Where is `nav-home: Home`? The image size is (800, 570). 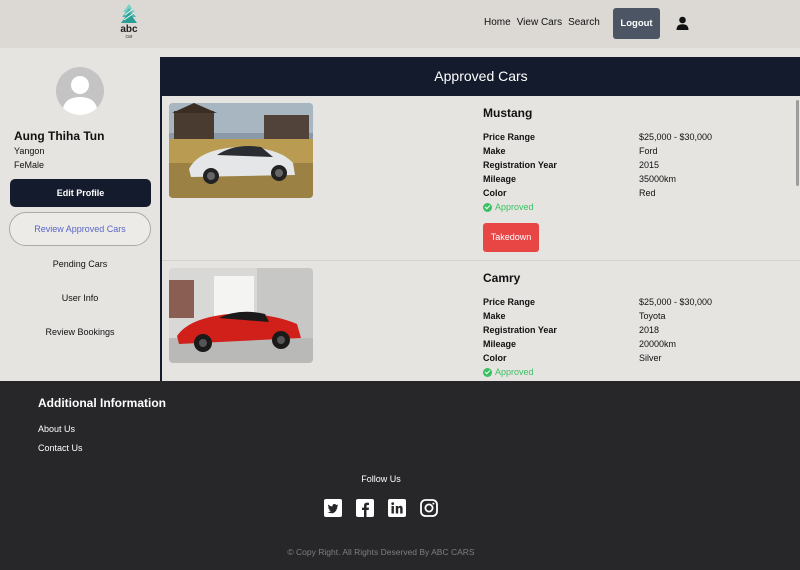
nav-home: Home is located at coordinates (497, 22).